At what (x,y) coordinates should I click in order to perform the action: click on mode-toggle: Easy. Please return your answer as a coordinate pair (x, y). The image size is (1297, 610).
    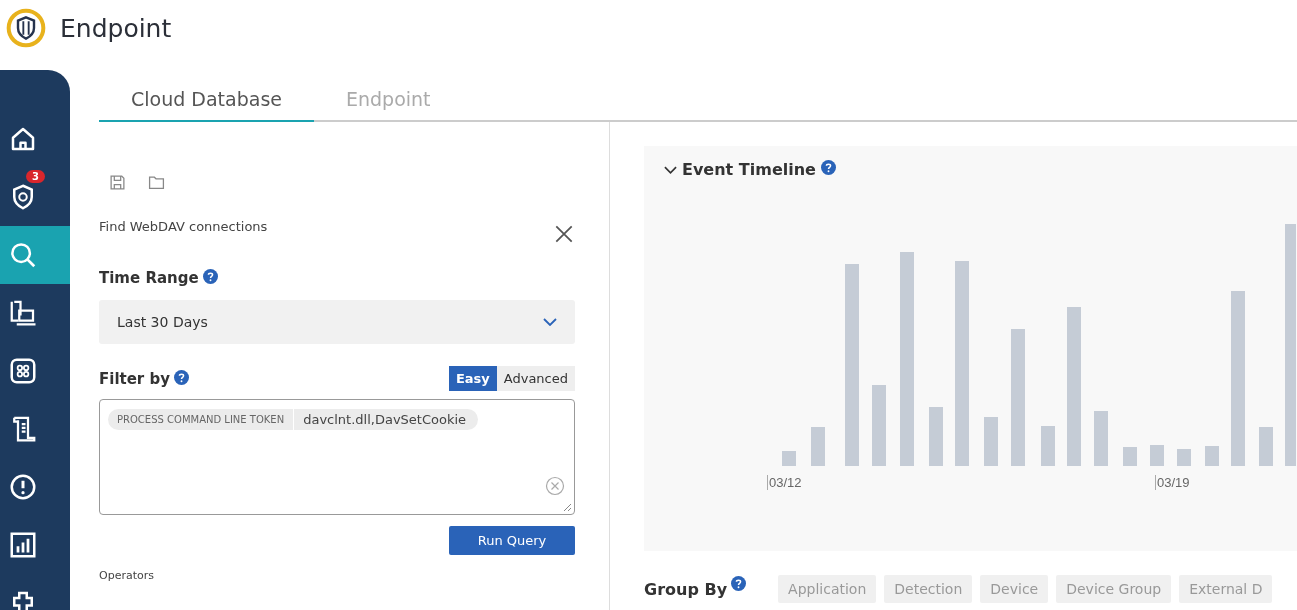
    Looking at the image, I should click on (472, 378).